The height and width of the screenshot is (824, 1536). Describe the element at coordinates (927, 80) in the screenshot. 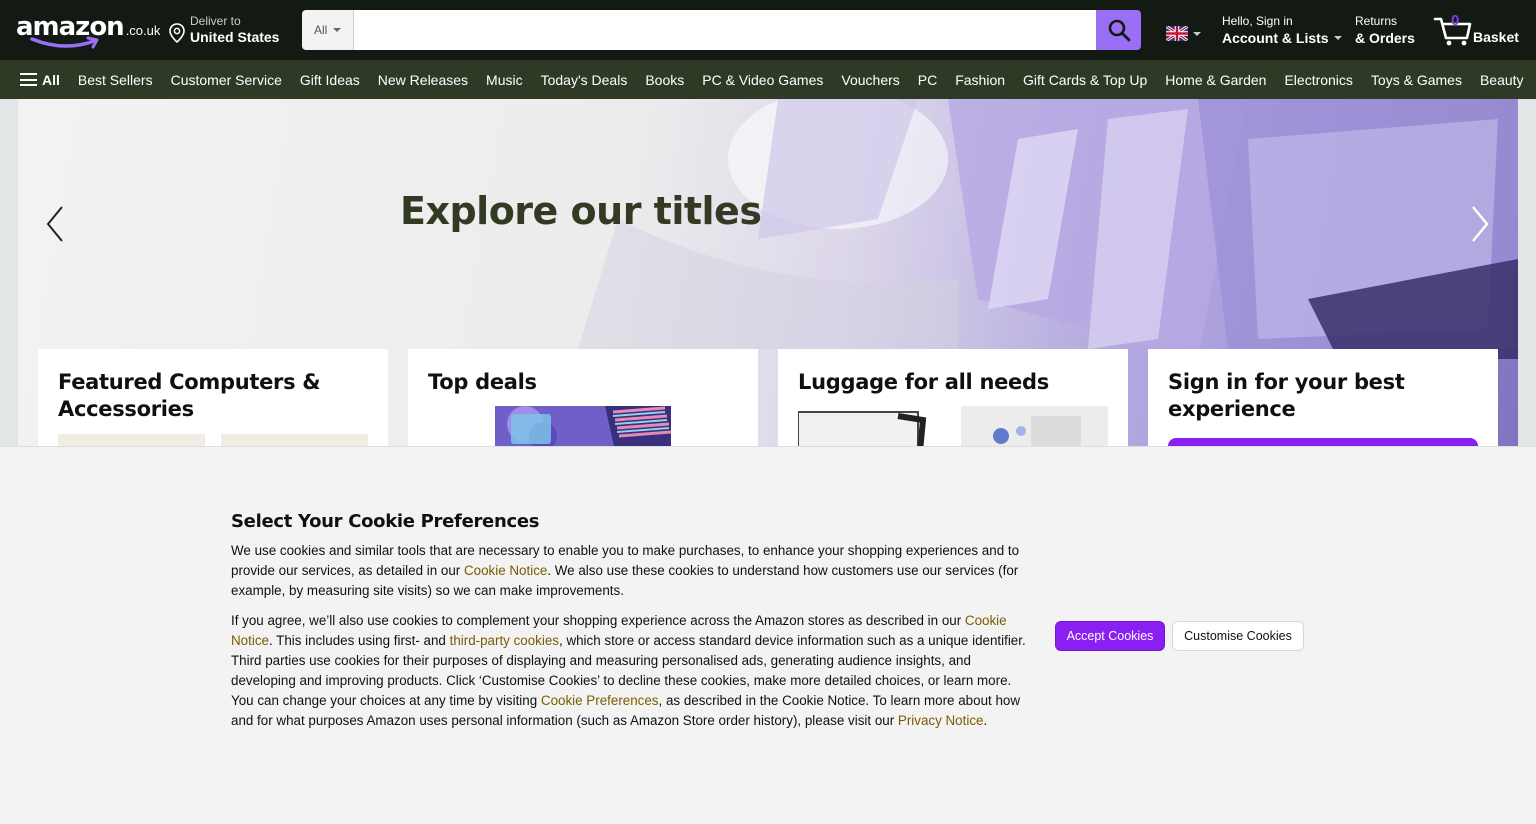

I see `nav-link-pc: PC` at that location.